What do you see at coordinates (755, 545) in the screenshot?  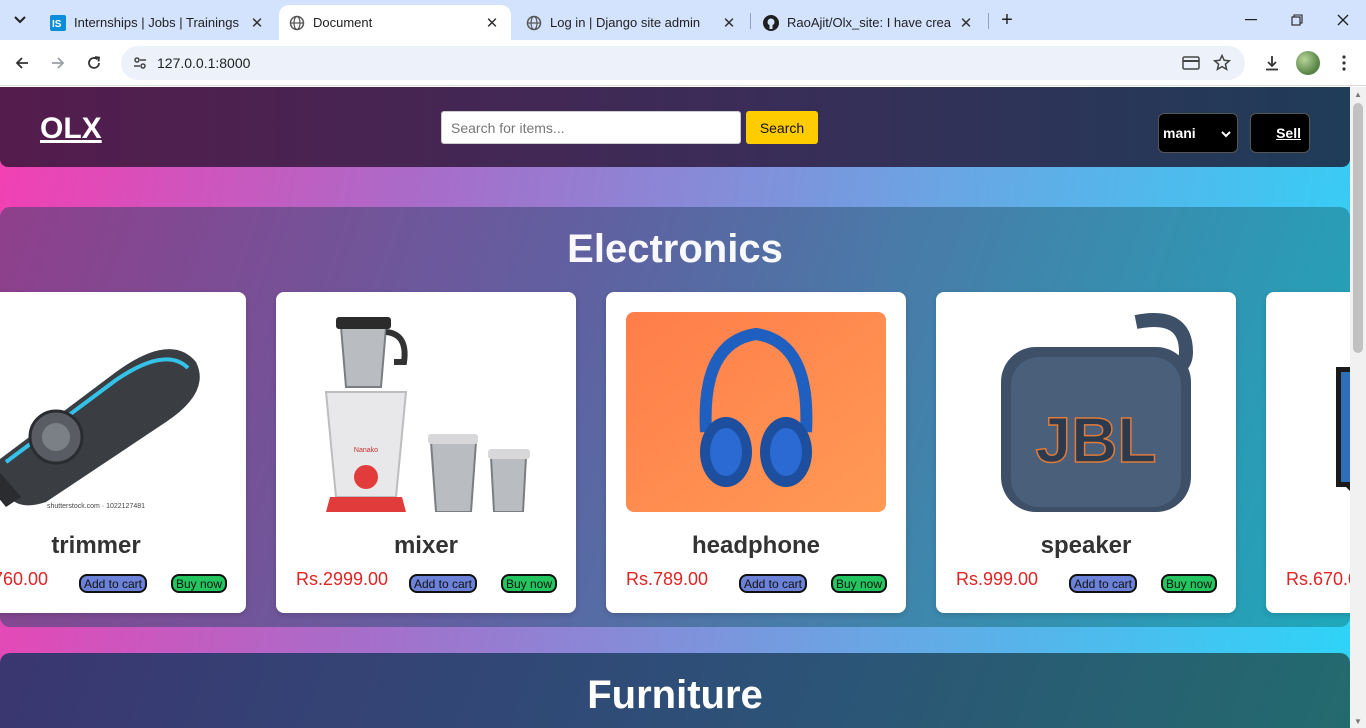 I see `product-name: headphone` at bounding box center [755, 545].